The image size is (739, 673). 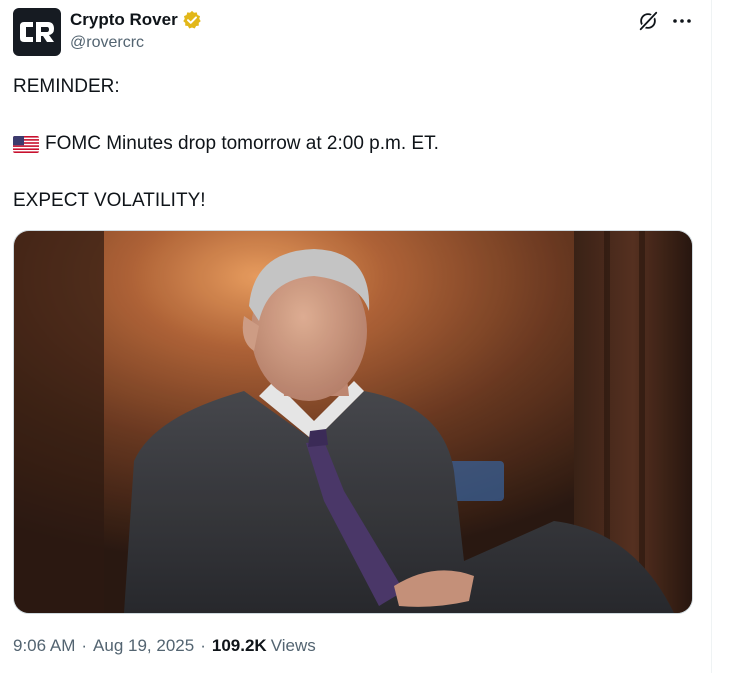 I want to click on tweet-text-line-reminder: REMINDER:, so click(x=66, y=86).